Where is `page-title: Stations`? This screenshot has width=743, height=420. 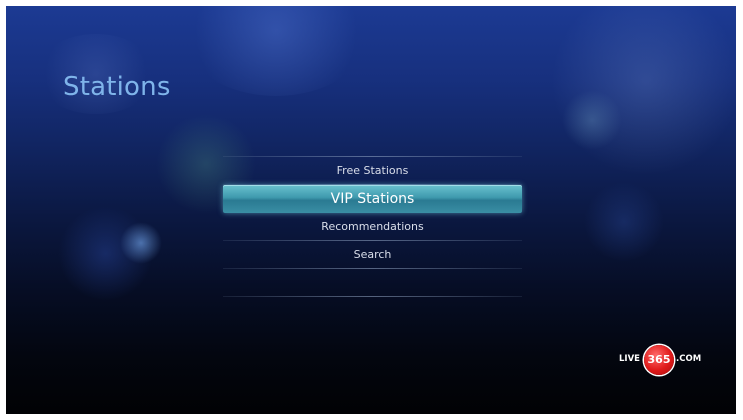
page-title: Stations is located at coordinates (117, 87).